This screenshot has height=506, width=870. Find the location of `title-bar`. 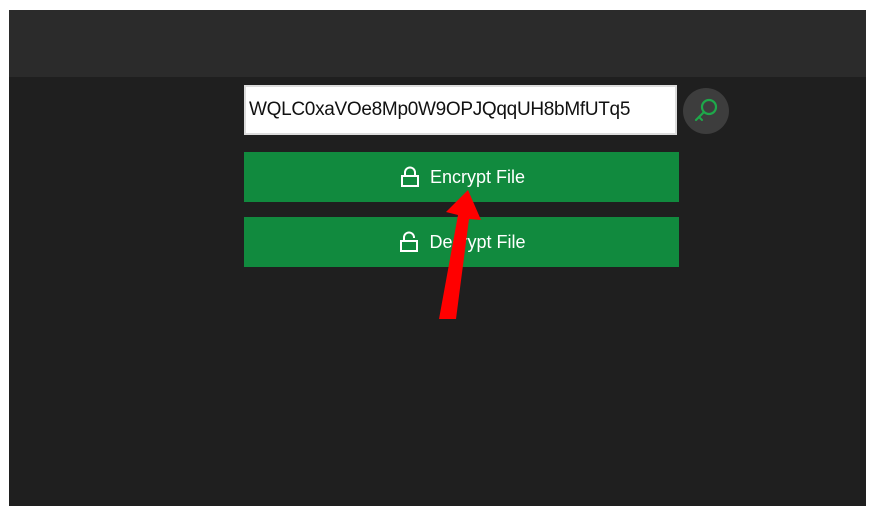

title-bar is located at coordinates (437, 43).